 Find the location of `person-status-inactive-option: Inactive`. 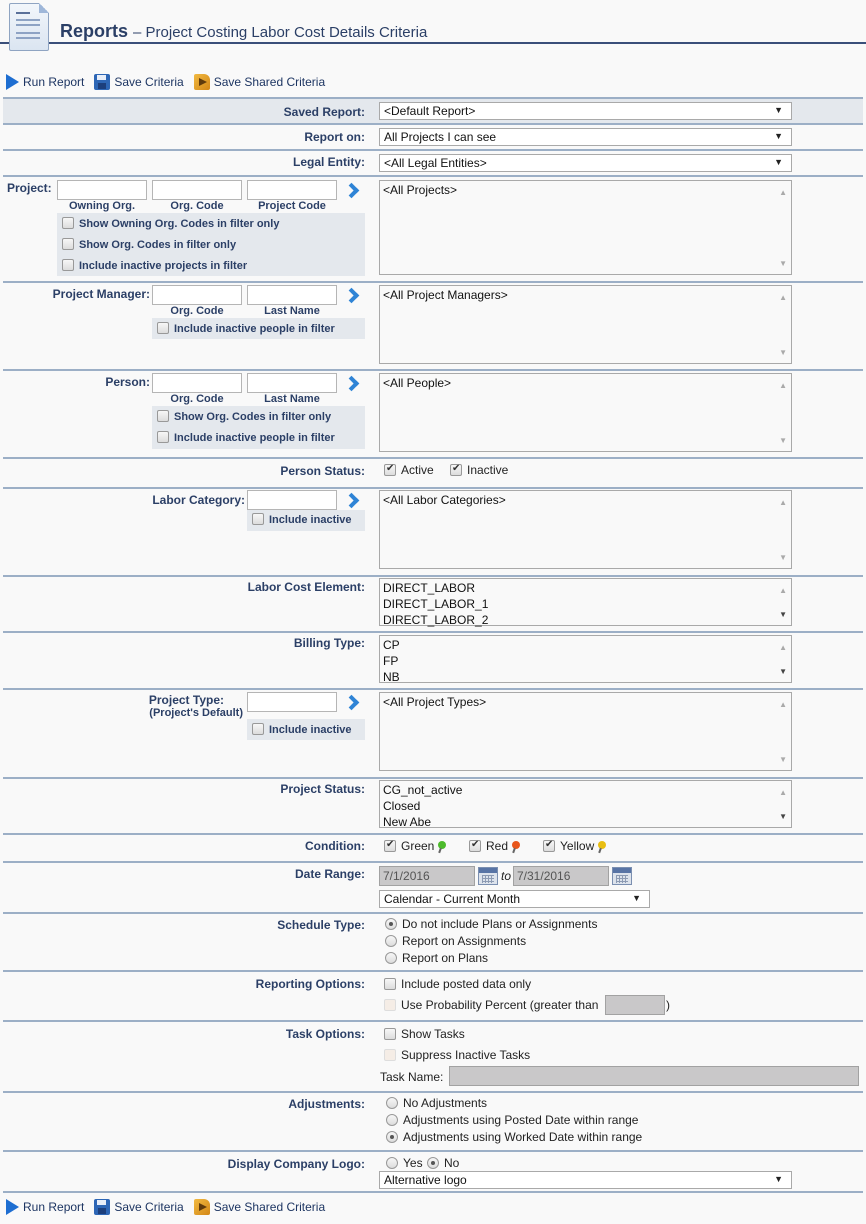

person-status-inactive-option: Inactive is located at coordinates (479, 470).